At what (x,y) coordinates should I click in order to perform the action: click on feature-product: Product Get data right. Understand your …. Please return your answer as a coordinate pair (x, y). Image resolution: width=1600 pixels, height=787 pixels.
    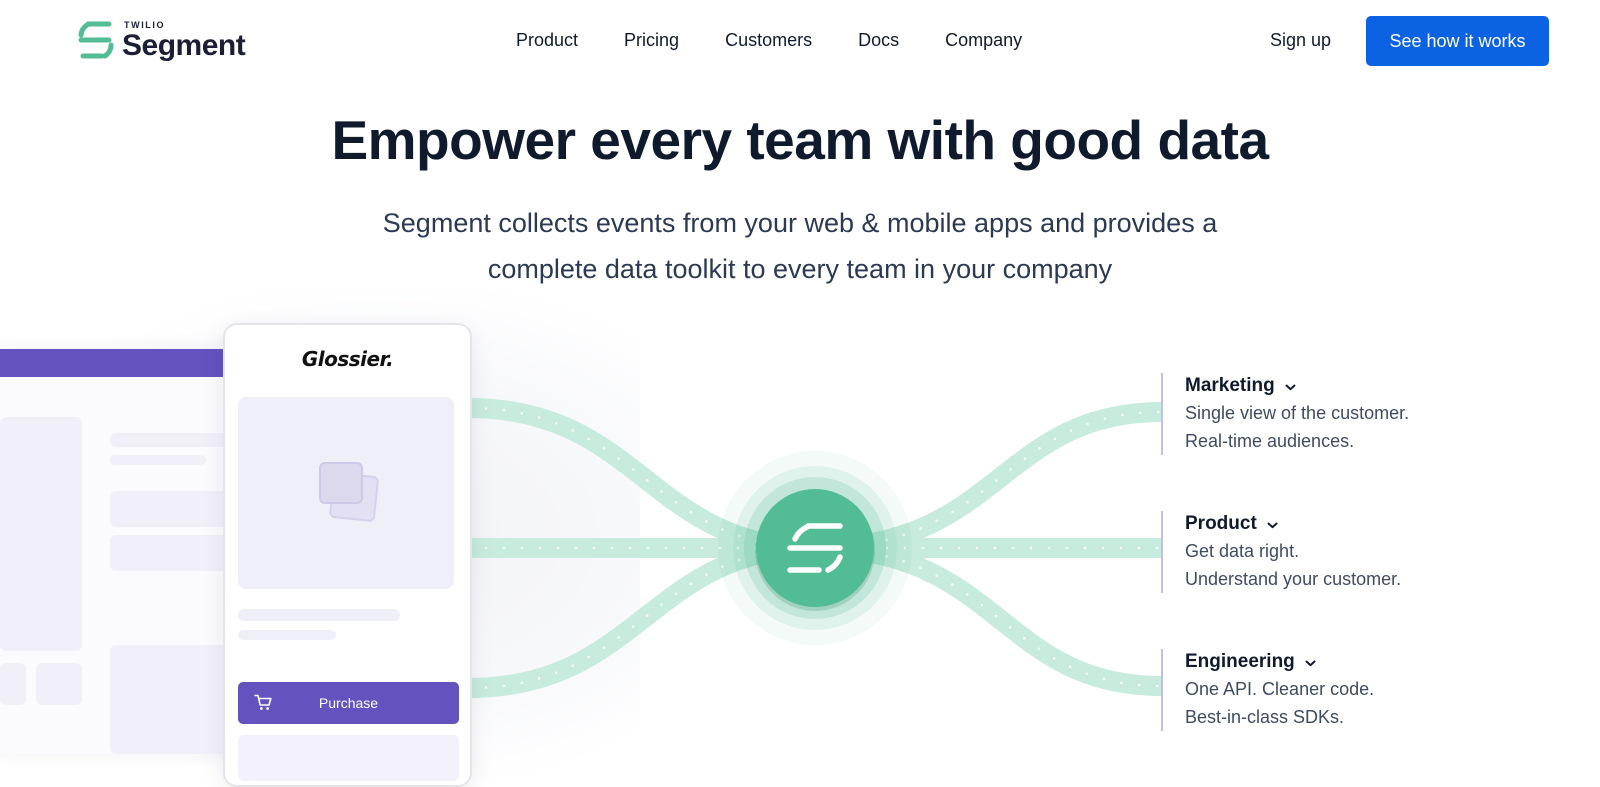
    Looking at the image, I should click on (1323, 552).